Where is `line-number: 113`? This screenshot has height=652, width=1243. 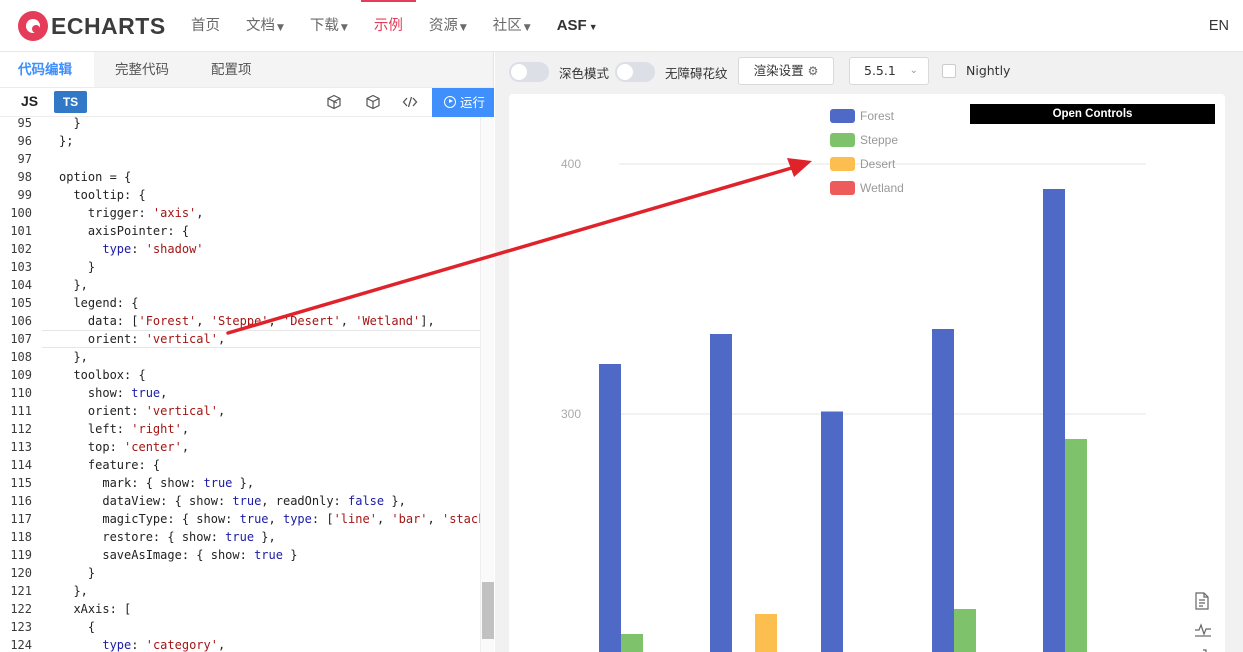
line-number: 113 is located at coordinates (21, 447).